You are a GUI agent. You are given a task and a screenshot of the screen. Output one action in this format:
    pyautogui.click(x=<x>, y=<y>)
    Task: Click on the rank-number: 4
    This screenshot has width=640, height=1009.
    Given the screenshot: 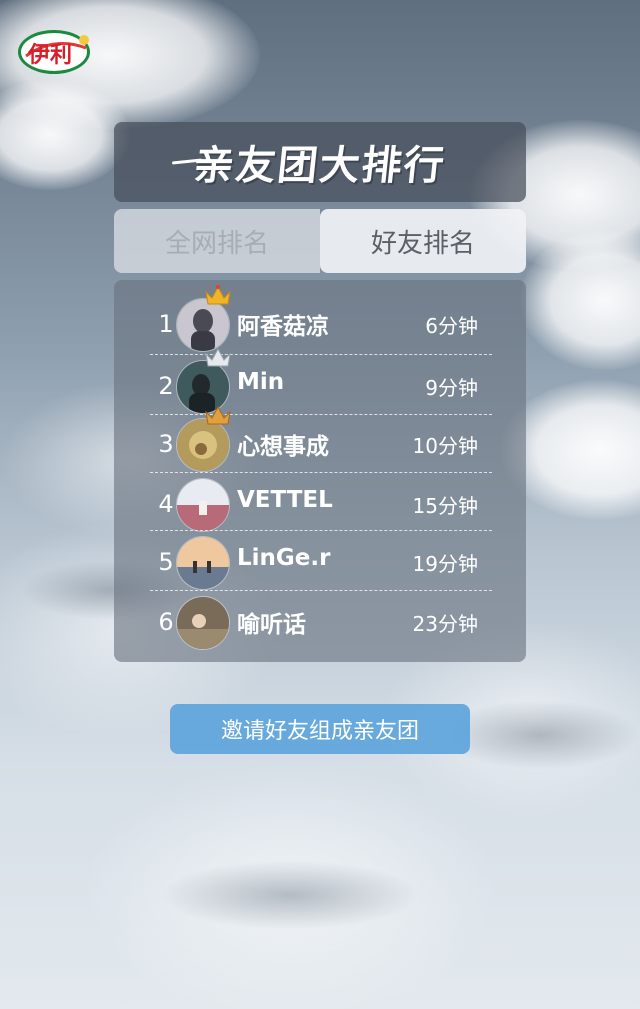 What is the action you would take?
    pyautogui.click(x=166, y=504)
    